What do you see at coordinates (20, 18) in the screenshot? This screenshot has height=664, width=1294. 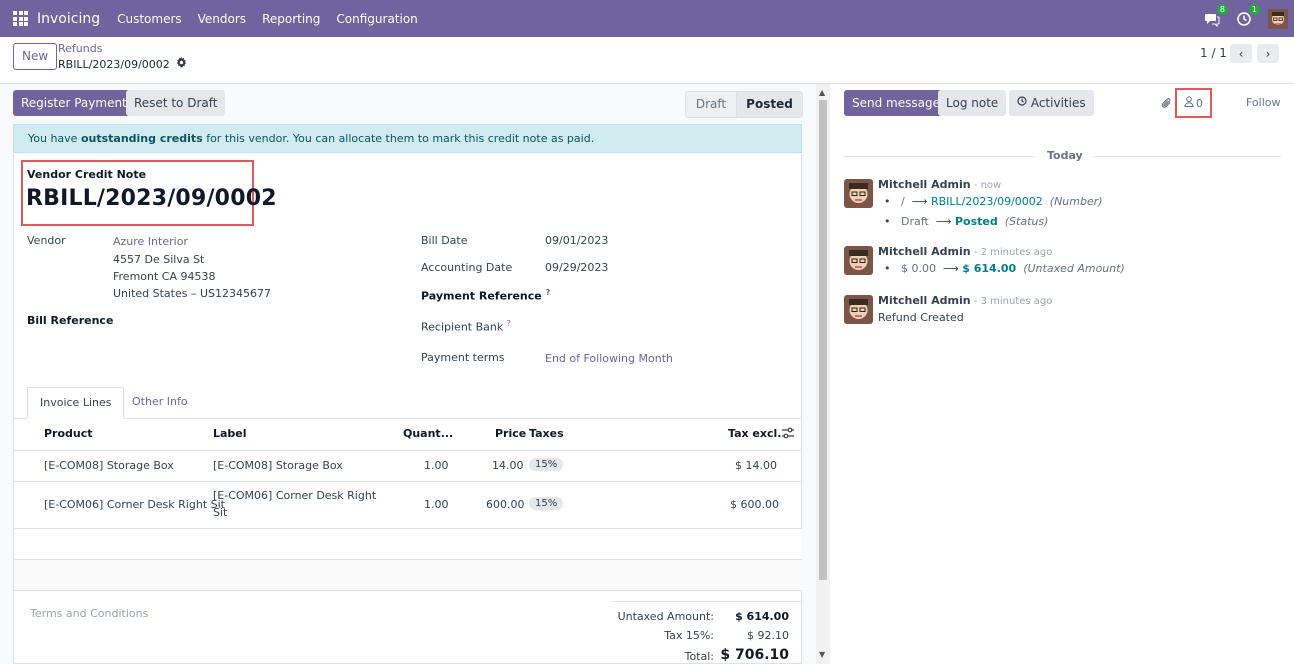 I see `apps-menu-icon` at bounding box center [20, 18].